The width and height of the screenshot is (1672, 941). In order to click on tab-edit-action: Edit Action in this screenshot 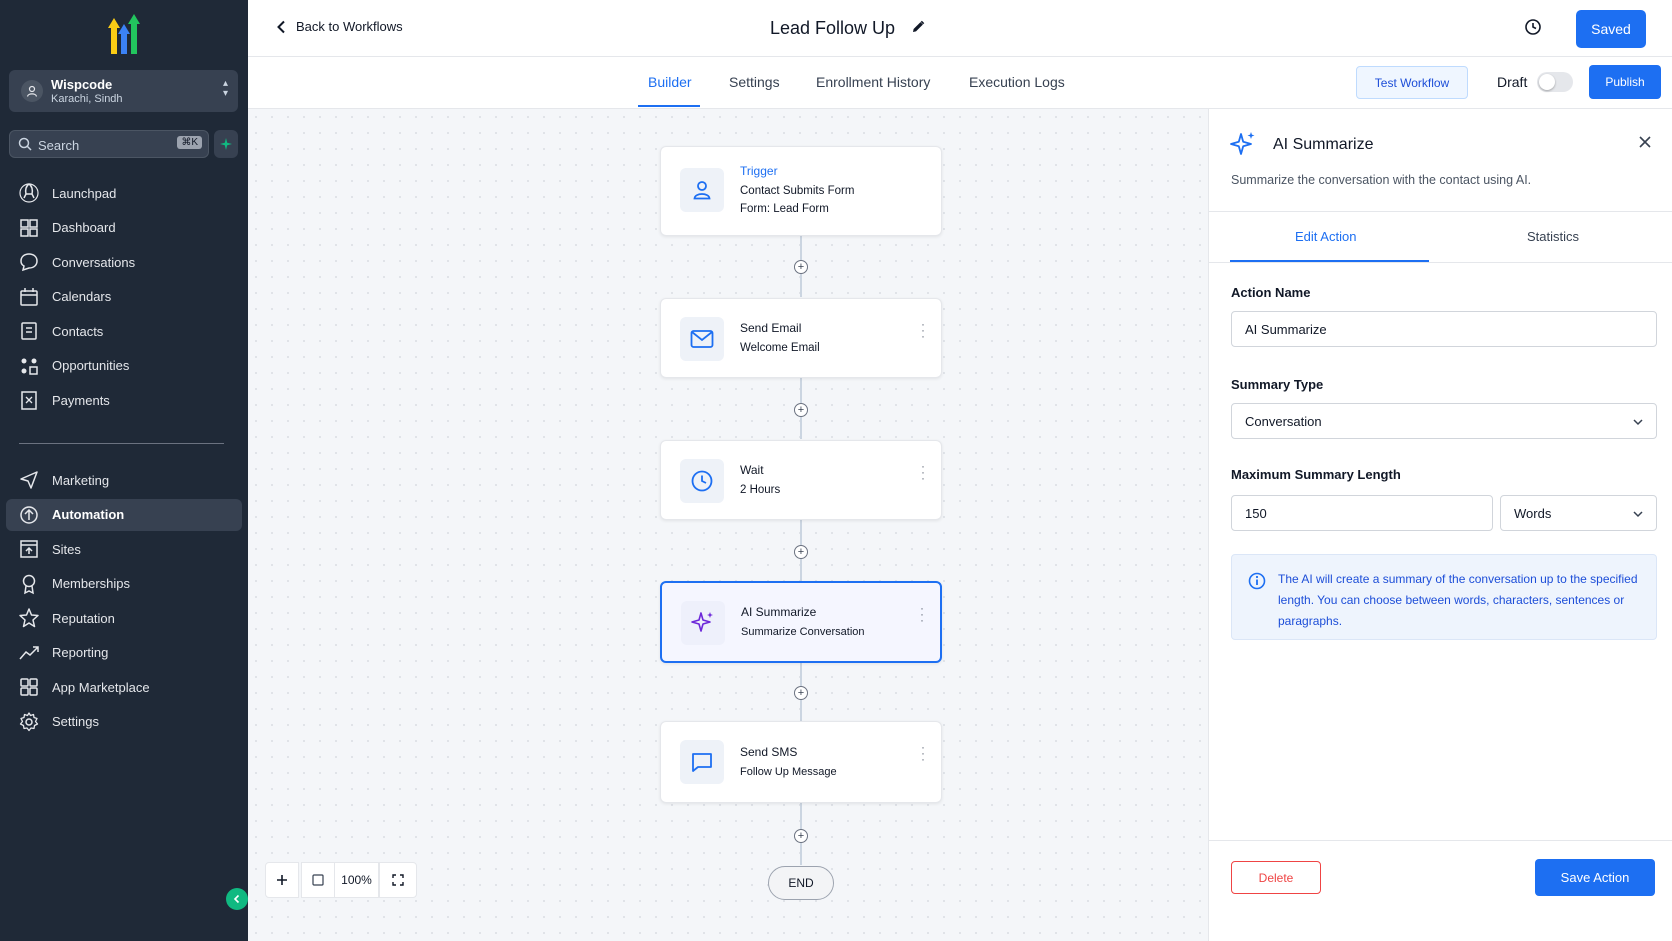, I will do `click(1325, 236)`.